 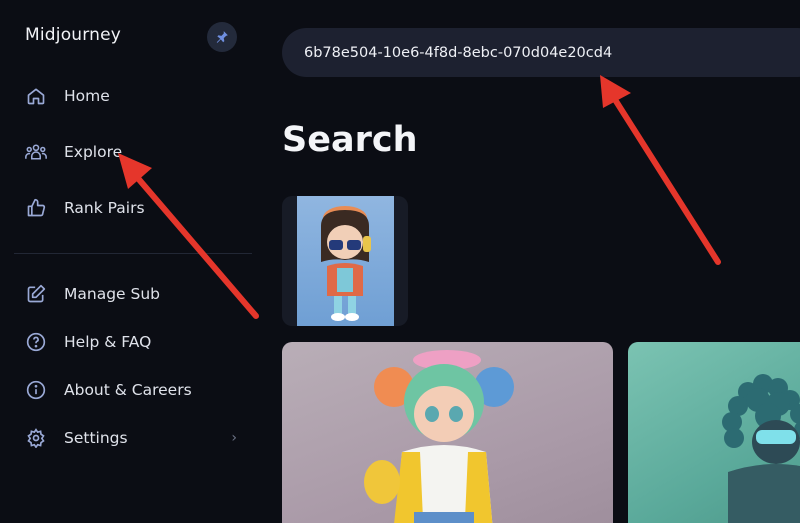 What do you see at coordinates (104, 208) in the screenshot?
I see `sidebar-item-label: Rank Pairs` at bounding box center [104, 208].